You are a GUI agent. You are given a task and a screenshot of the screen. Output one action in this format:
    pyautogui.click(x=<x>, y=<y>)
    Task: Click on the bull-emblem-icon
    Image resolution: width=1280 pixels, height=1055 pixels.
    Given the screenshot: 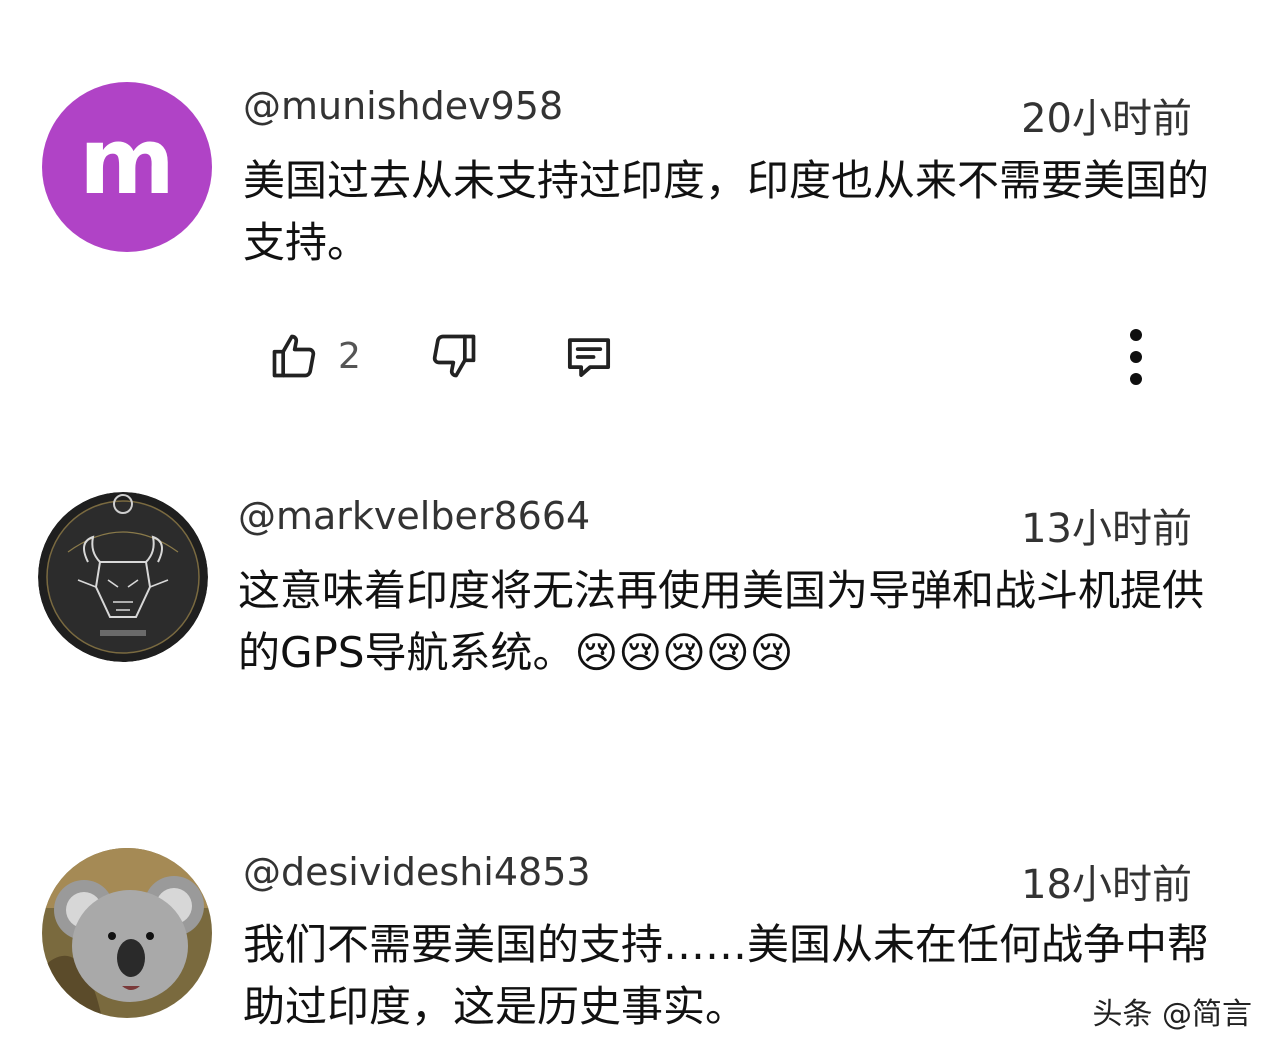 What is the action you would take?
    pyautogui.click(x=123, y=577)
    